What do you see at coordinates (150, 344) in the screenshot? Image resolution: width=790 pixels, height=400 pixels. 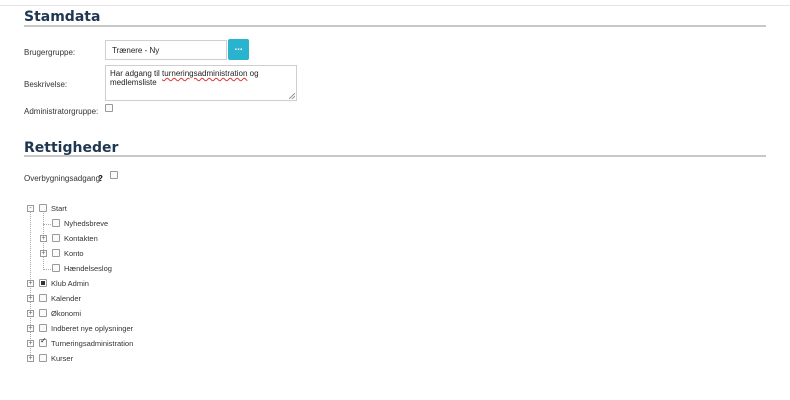 I see `tree-node: + Turneringsadministration` at bounding box center [150, 344].